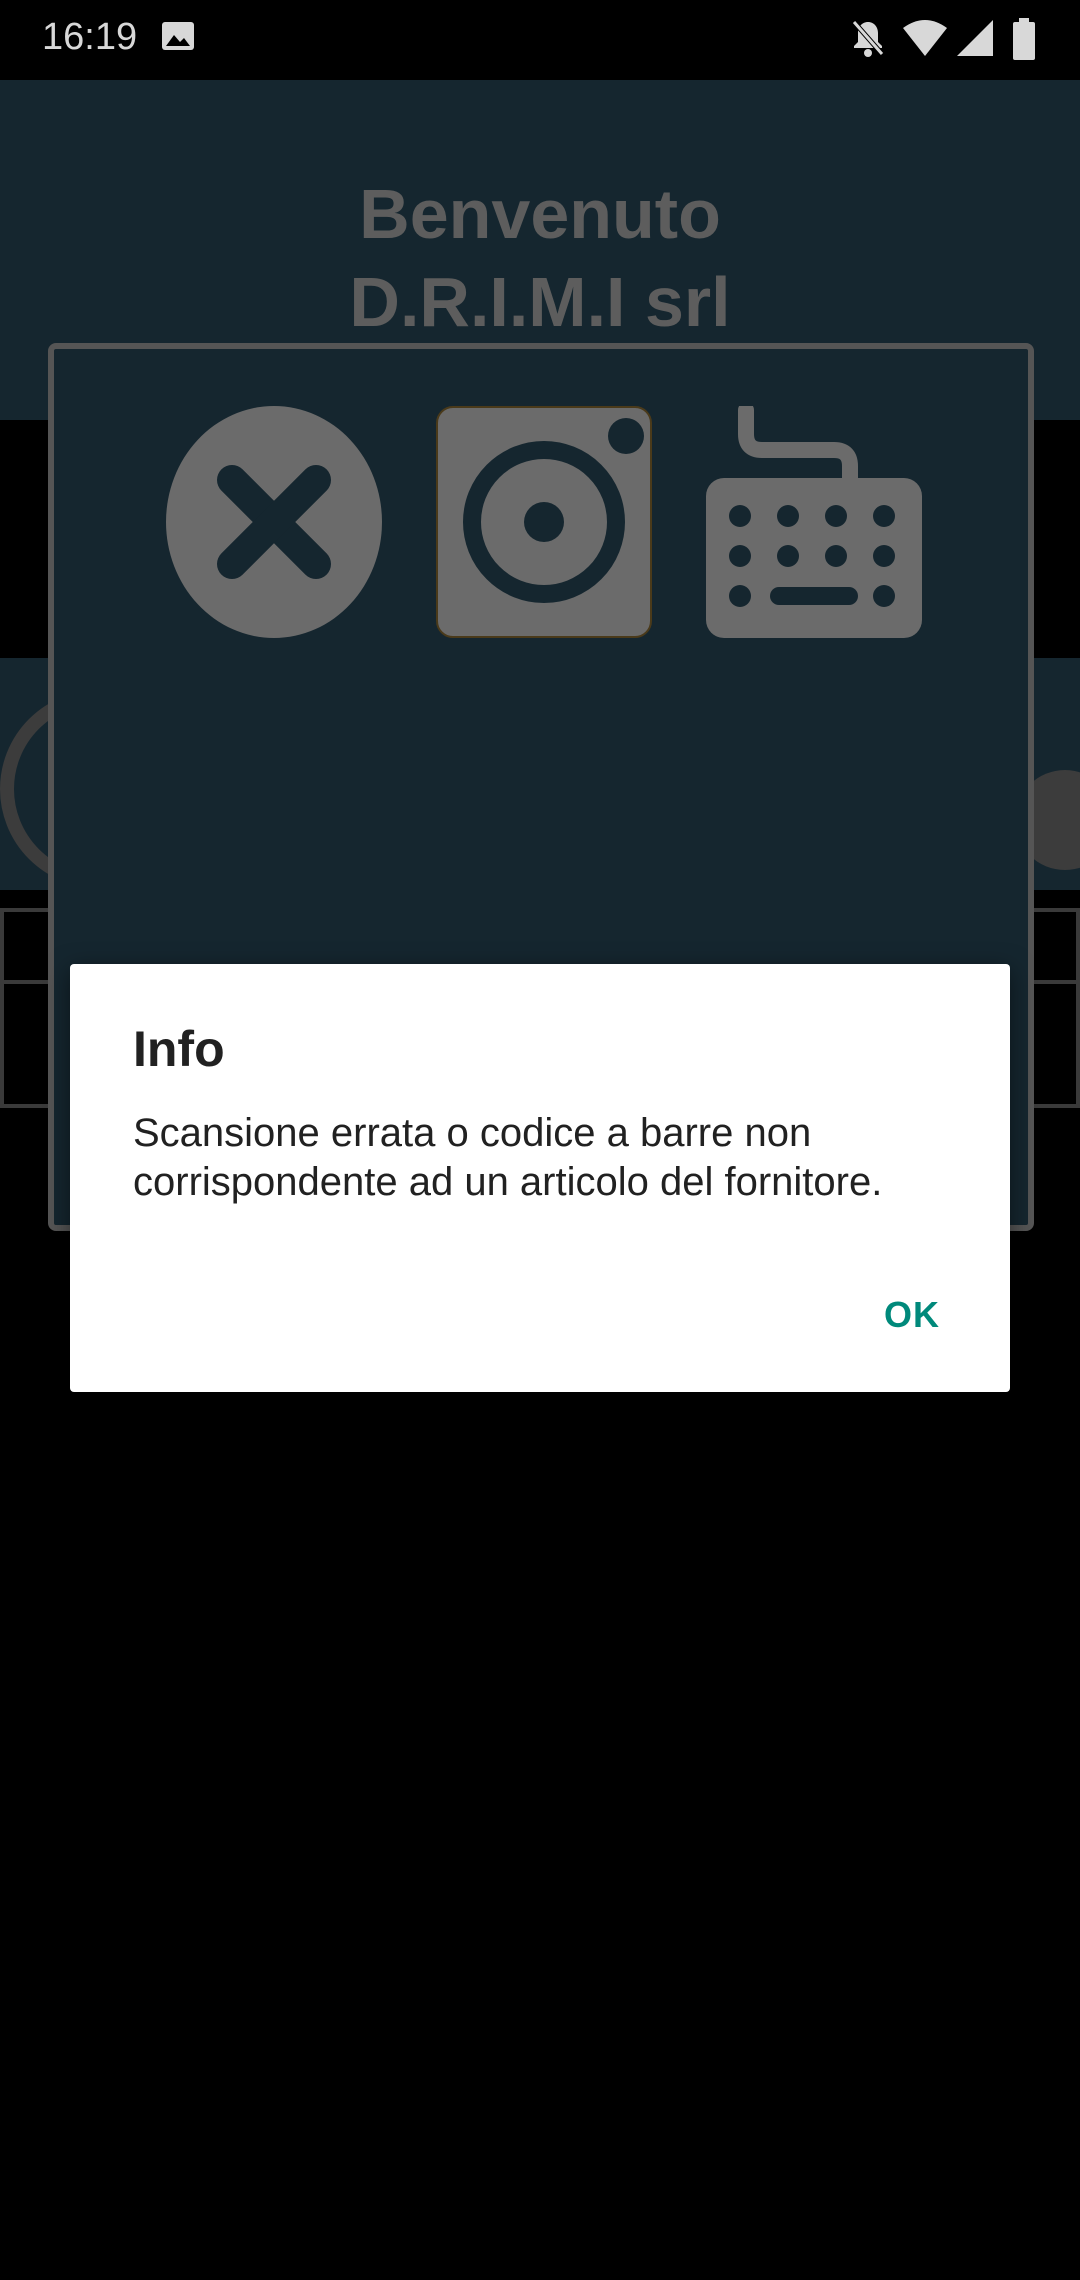  What do you see at coordinates (912, 1315) in the screenshot?
I see `ok-button: OK` at bounding box center [912, 1315].